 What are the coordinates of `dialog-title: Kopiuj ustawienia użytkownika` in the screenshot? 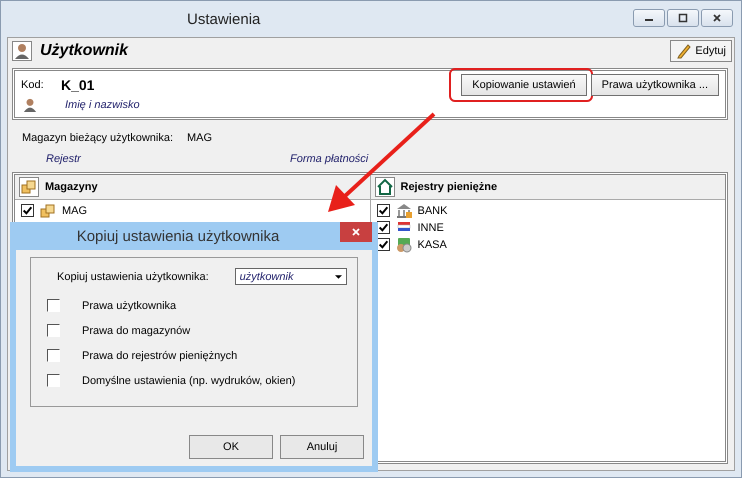 It's located at (178, 236).